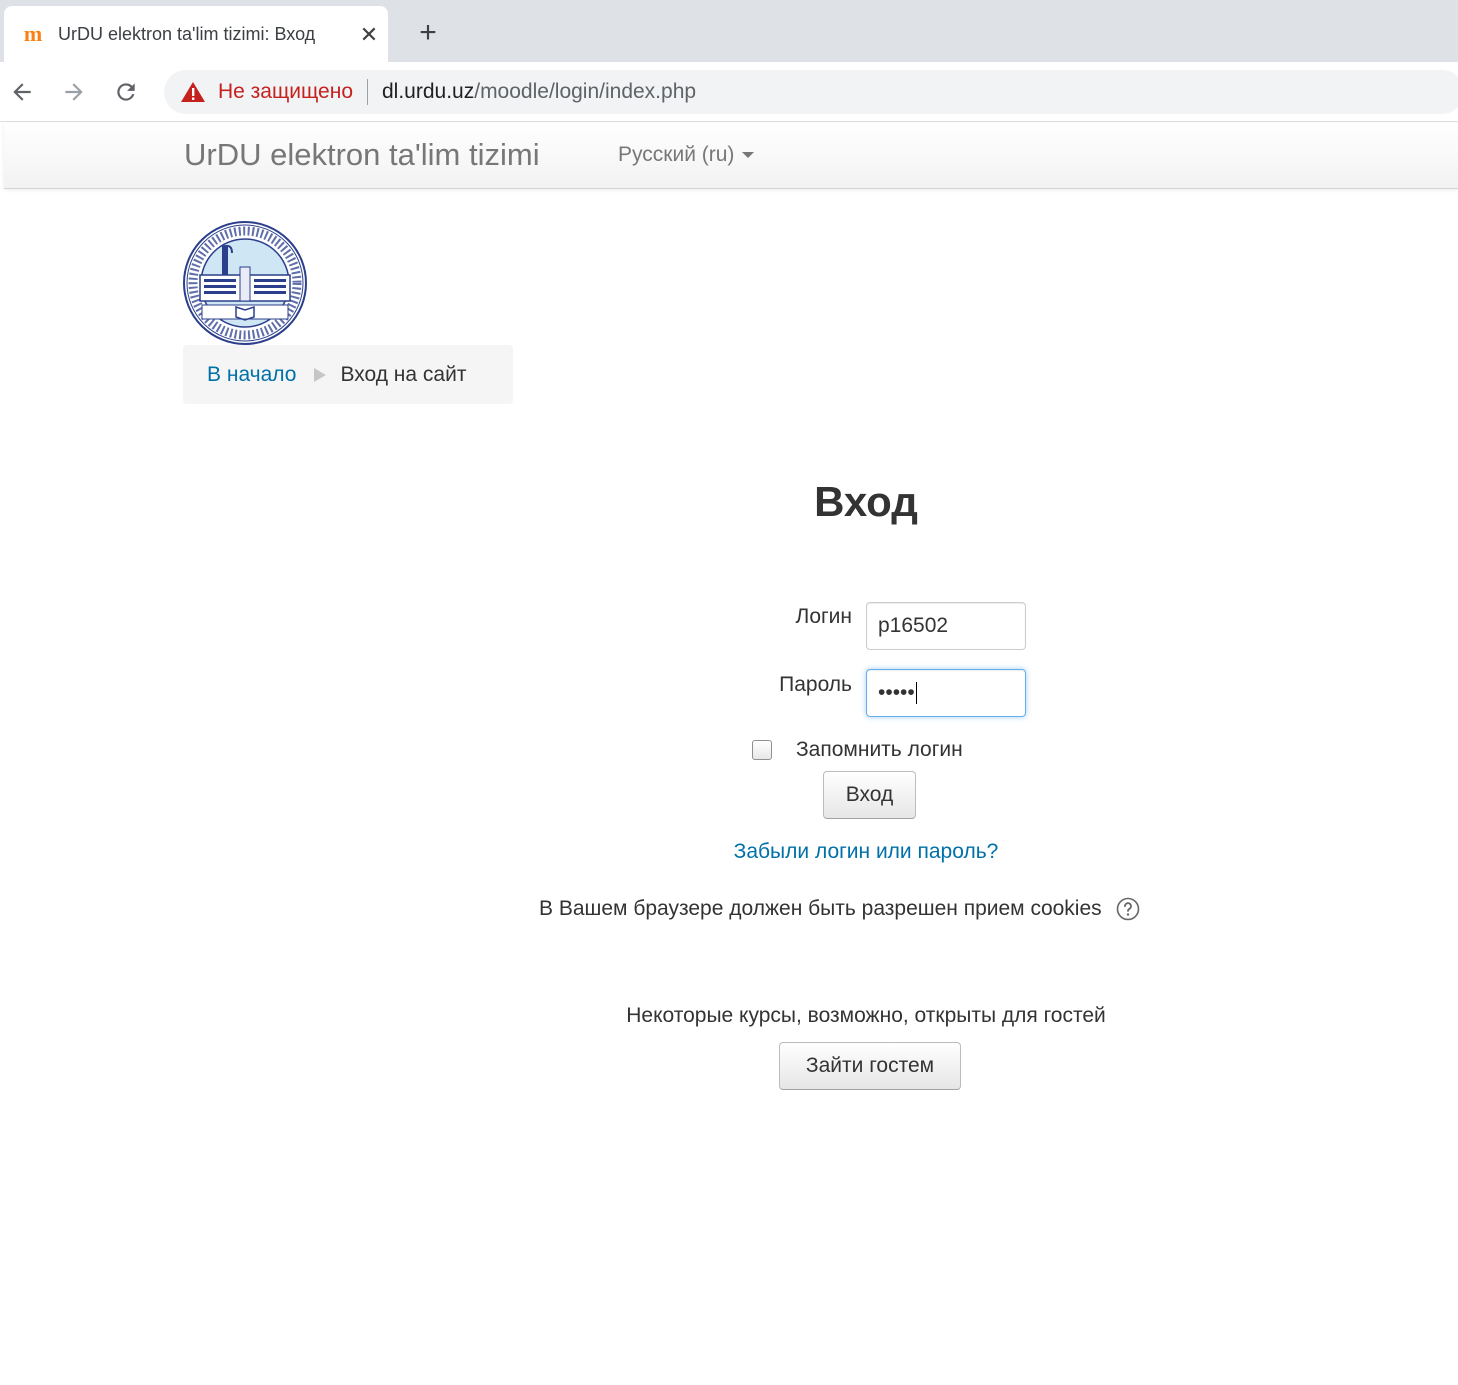 Image resolution: width=1458 pixels, height=1385 pixels. I want to click on url-text: dl.urdu.uz/moodle/login/index.php, so click(539, 92).